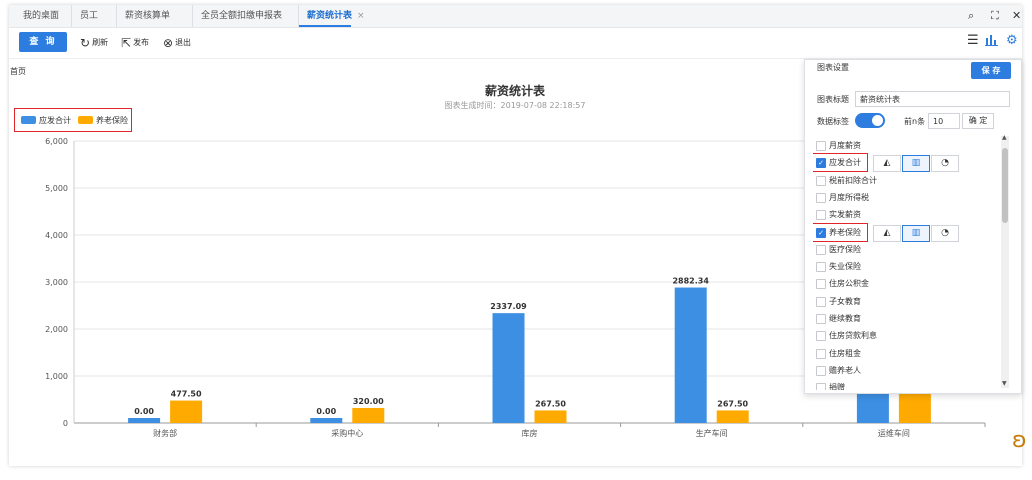  I want to click on field-label: 住房贷款利息, so click(853, 336).